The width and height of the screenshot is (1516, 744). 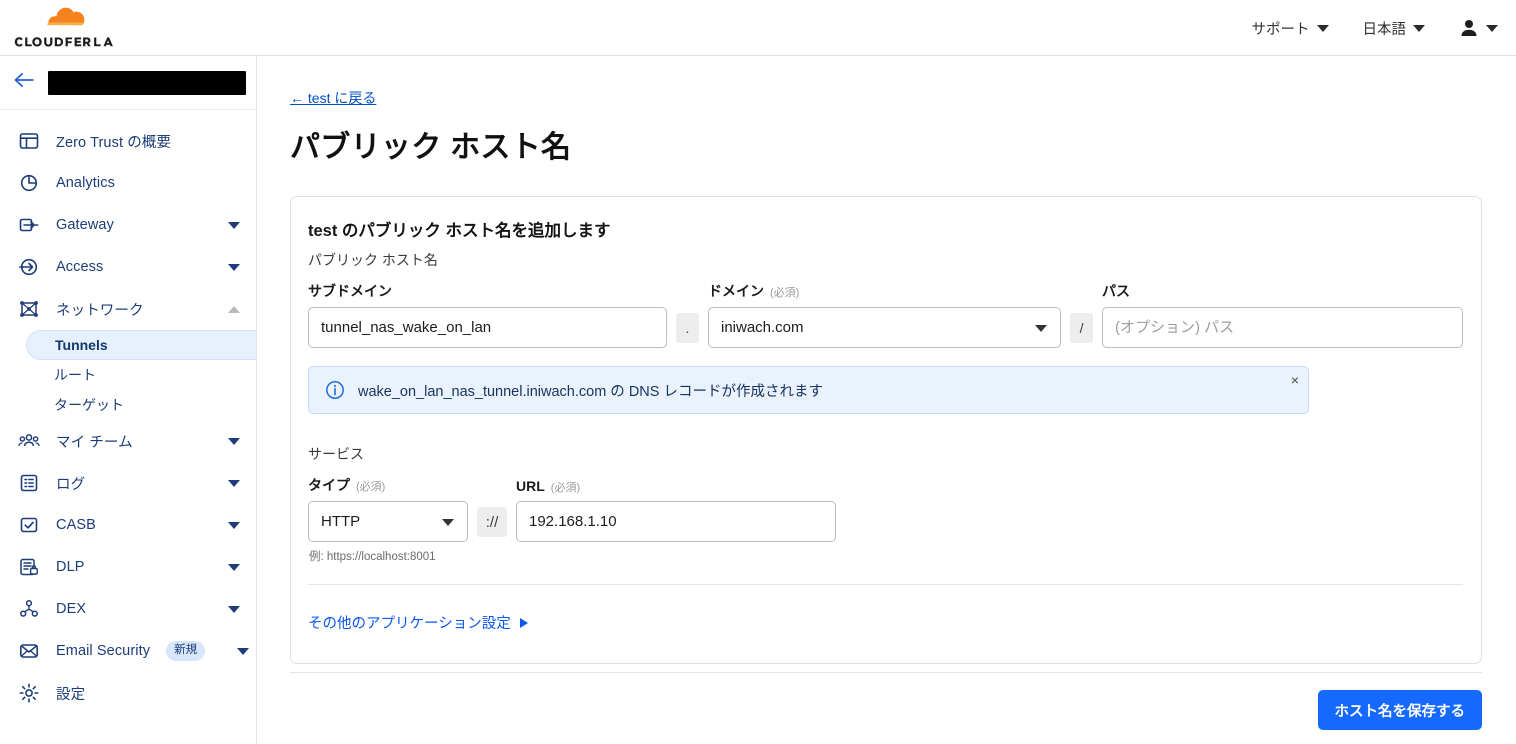 What do you see at coordinates (1469, 28) in the screenshot?
I see `user-avatar-icon` at bounding box center [1469, 28].